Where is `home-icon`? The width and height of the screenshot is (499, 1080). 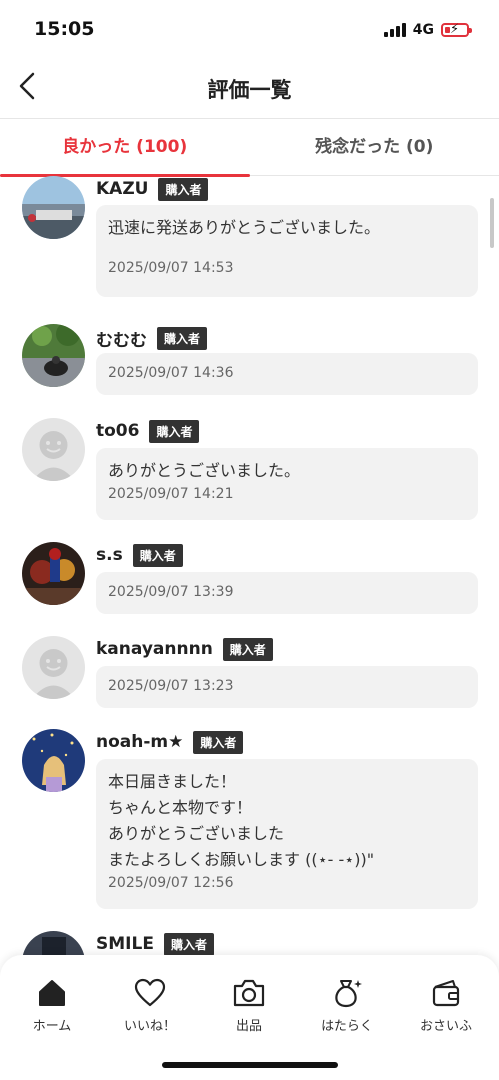
home-icon is located at coordinates (52, 993).